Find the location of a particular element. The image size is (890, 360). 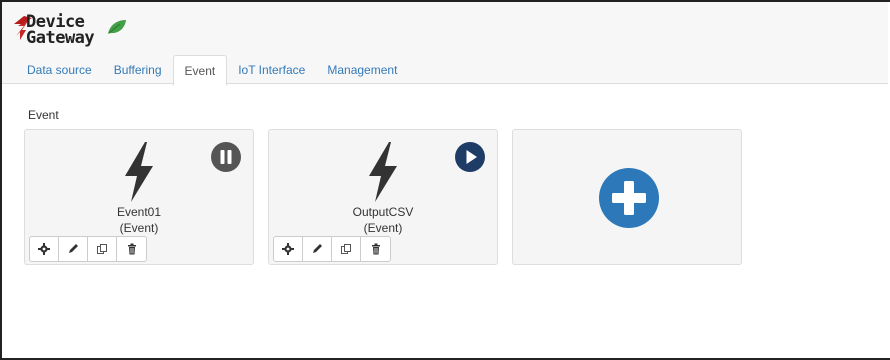

logo-text: Device Gateway is located at coordinates (60, 31).